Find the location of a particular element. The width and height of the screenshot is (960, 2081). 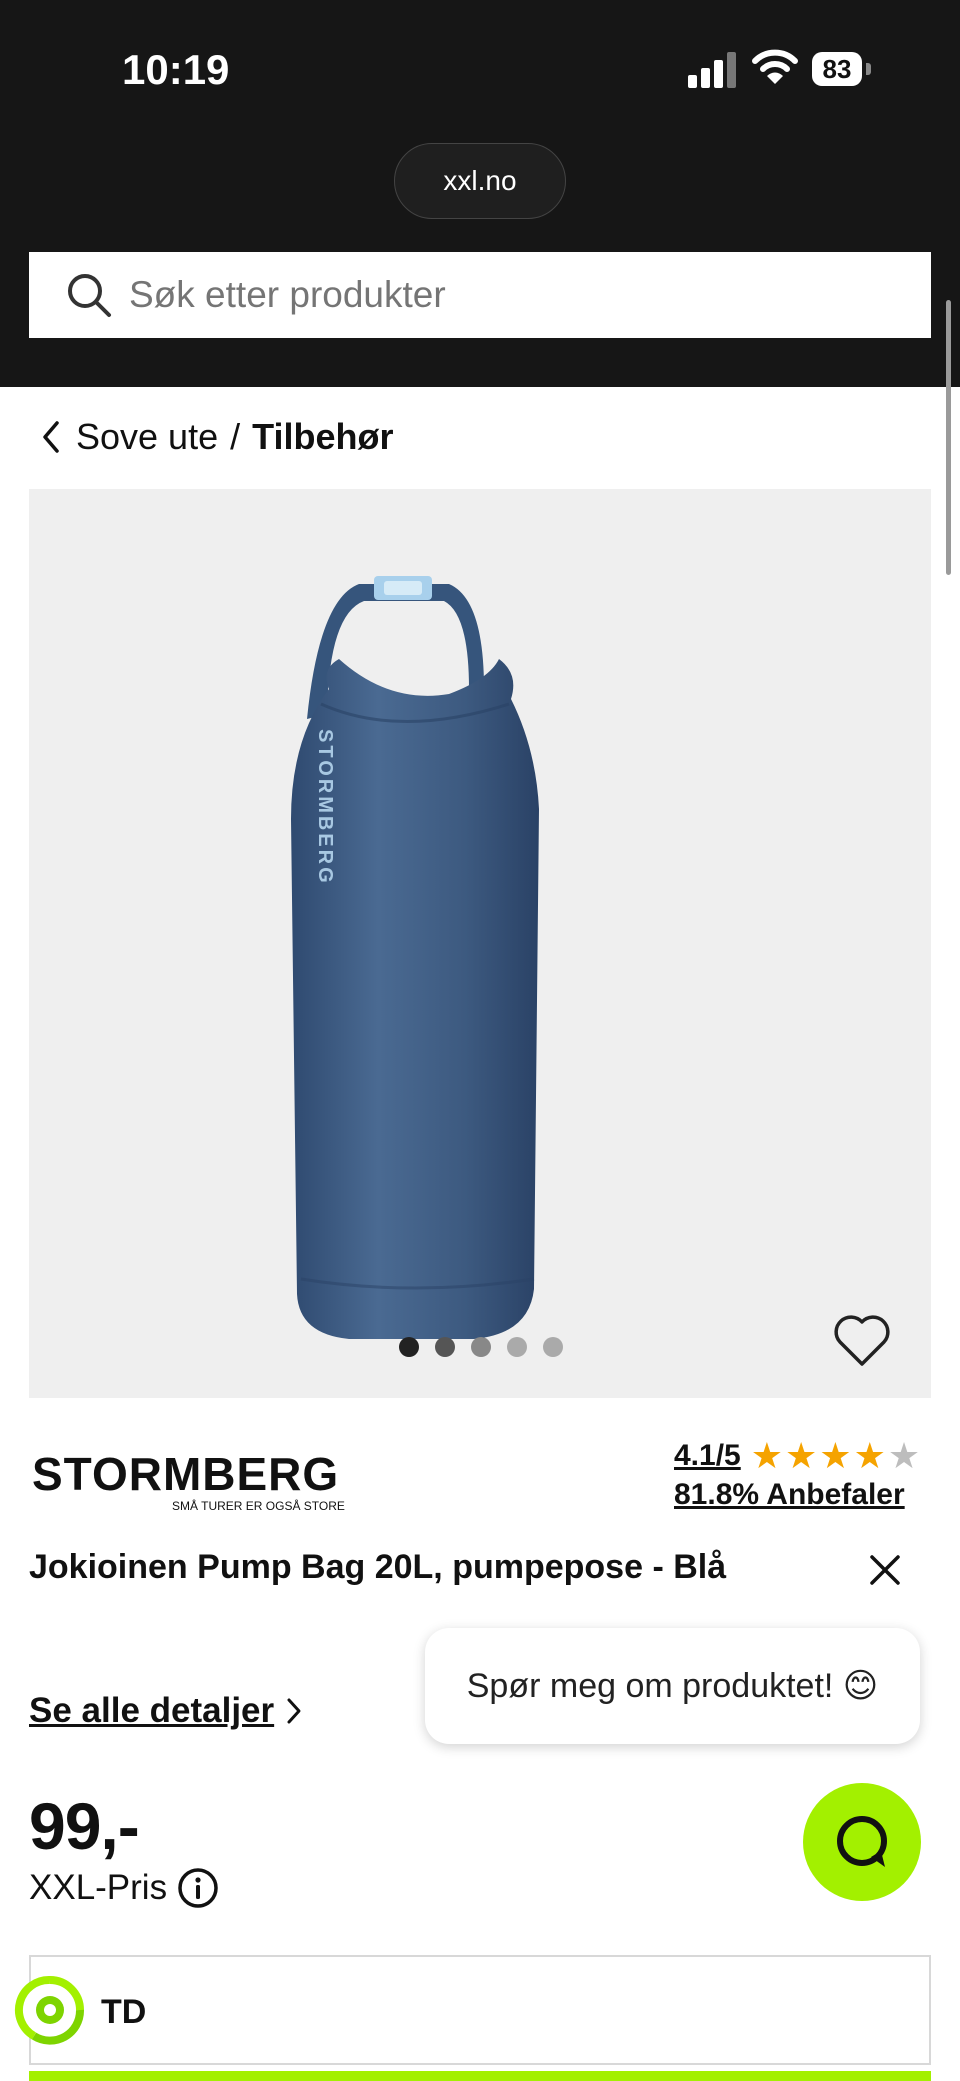

product-rating: 4.1/5 ★ ★ ★ ★ ★ 81.8% Anbefaler is located at coordinates (797, 1475).